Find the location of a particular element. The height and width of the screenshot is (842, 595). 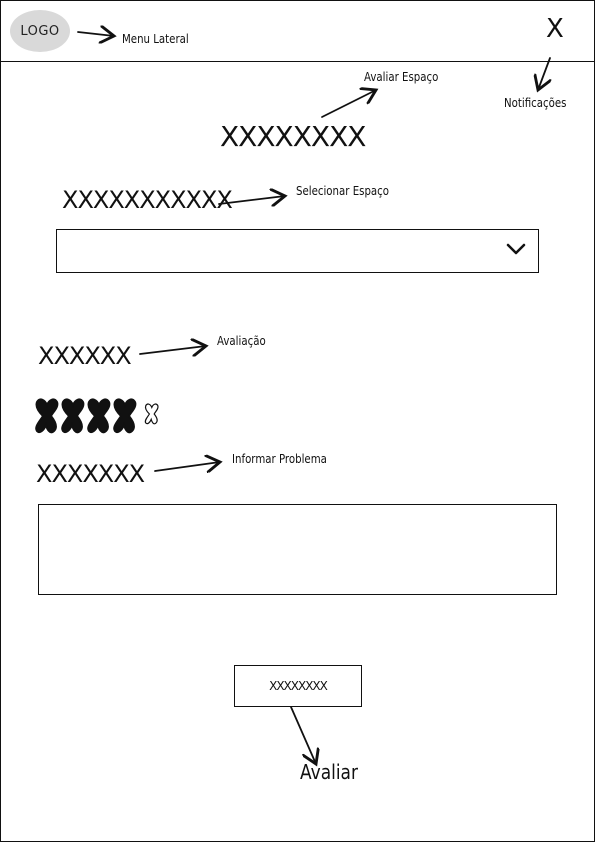

arrow-problem is located at coordinates (187, 466).